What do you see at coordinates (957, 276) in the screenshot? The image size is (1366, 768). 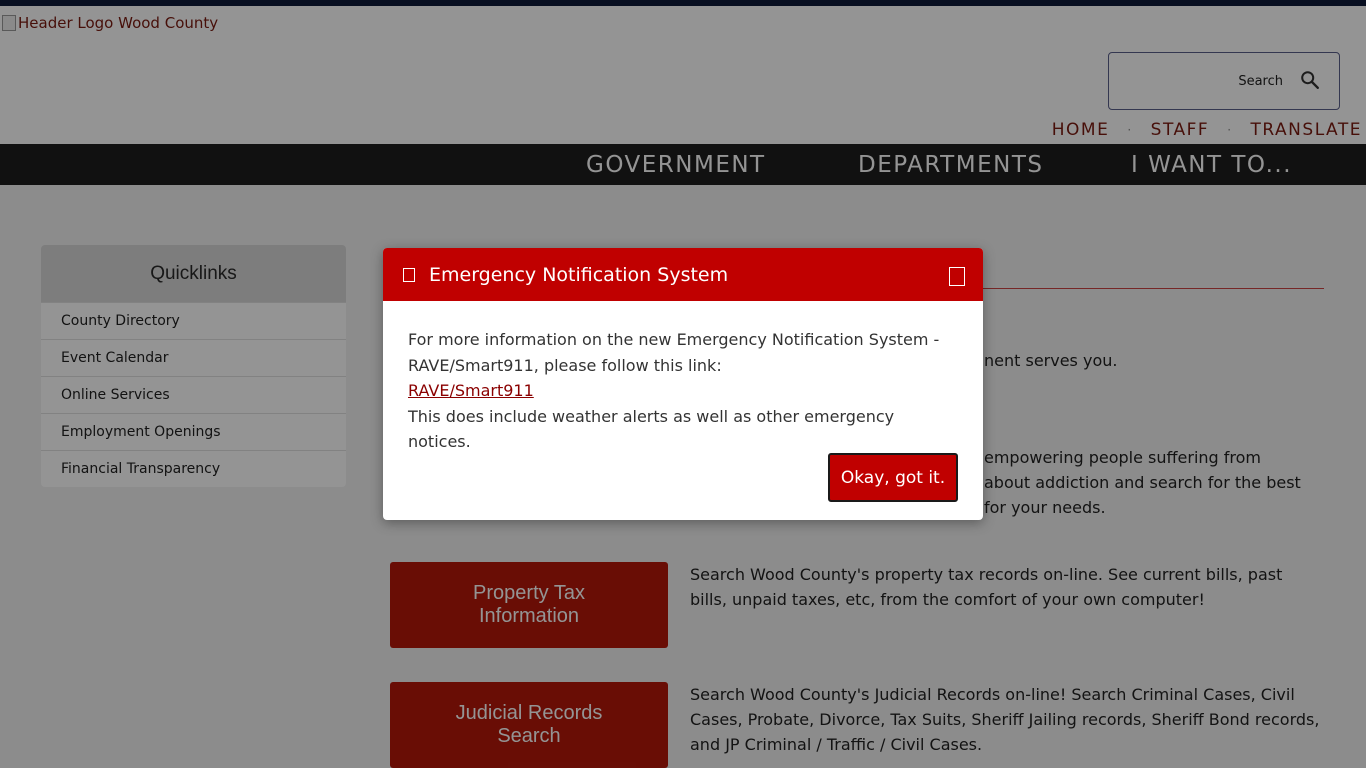 I see `close-icon` at bounding box center [957, 276].